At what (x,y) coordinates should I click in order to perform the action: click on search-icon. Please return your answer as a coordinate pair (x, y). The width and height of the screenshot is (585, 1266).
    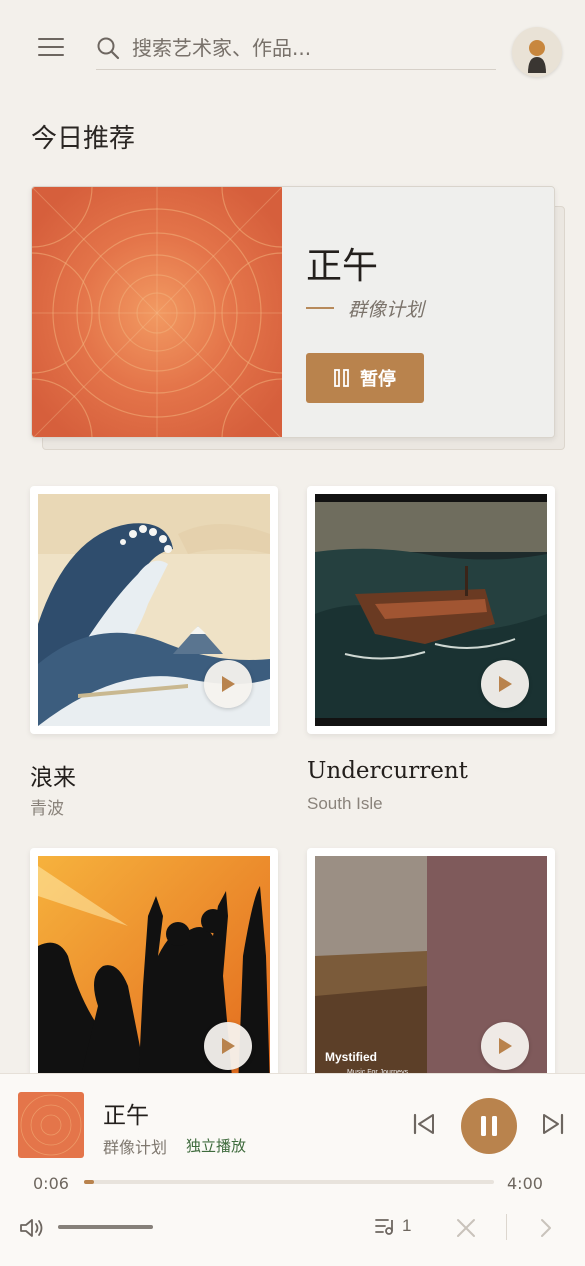
    Looking at the image, I should click on (108, 48).